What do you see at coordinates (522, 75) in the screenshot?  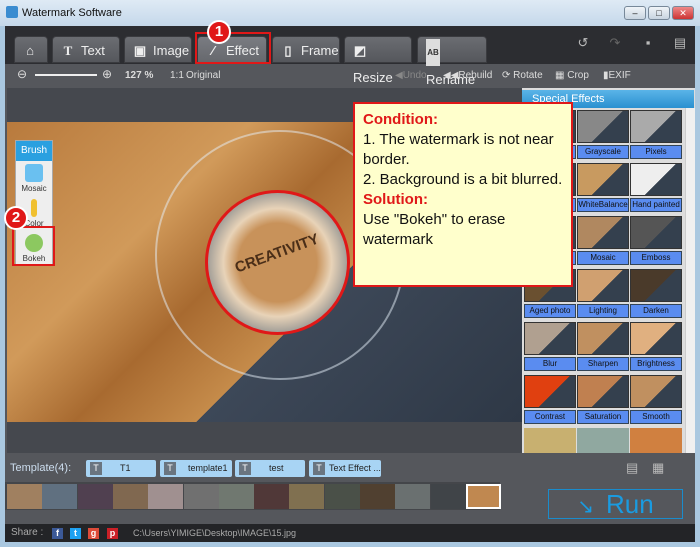 I see `rotate-button: ⟳ Rotate` at bounding box center [522, 75].